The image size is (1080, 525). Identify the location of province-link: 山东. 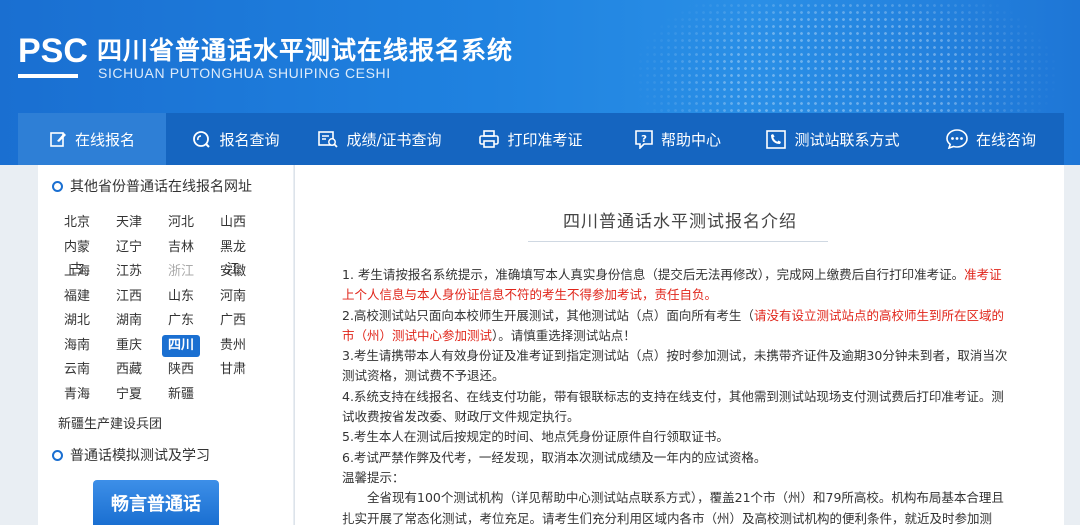
(181, 297).